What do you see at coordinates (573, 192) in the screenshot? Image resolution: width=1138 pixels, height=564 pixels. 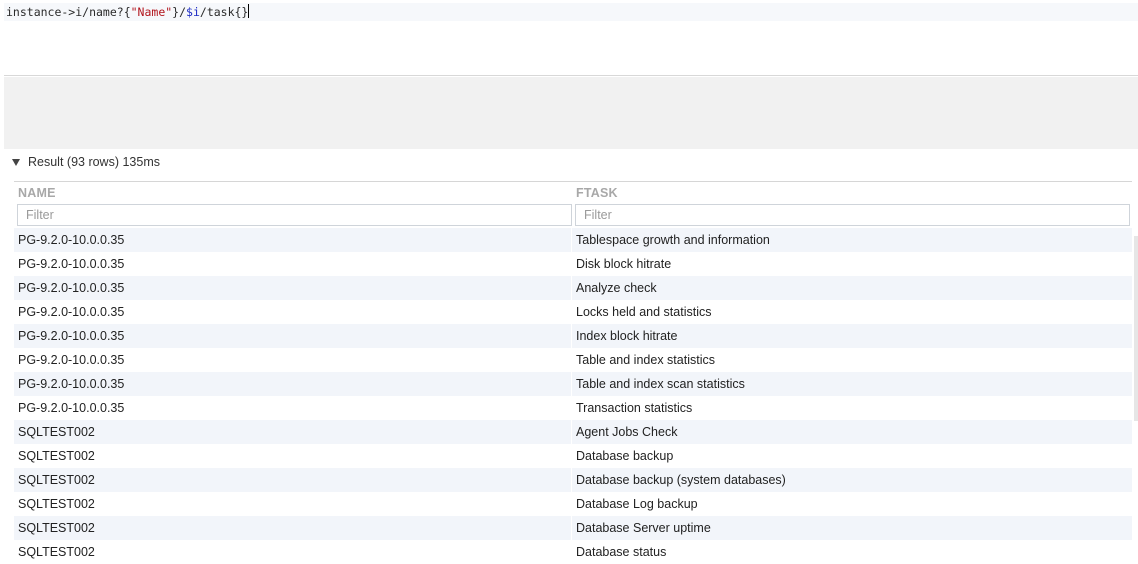 I see `grid-header-row: NAME FTASK` at bounding box center [573, 192].